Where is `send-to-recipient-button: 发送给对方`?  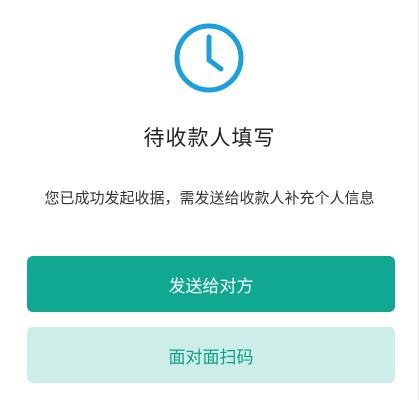
send-to-recipient-button: 发送给对方 is located at coordinates (211, 284).